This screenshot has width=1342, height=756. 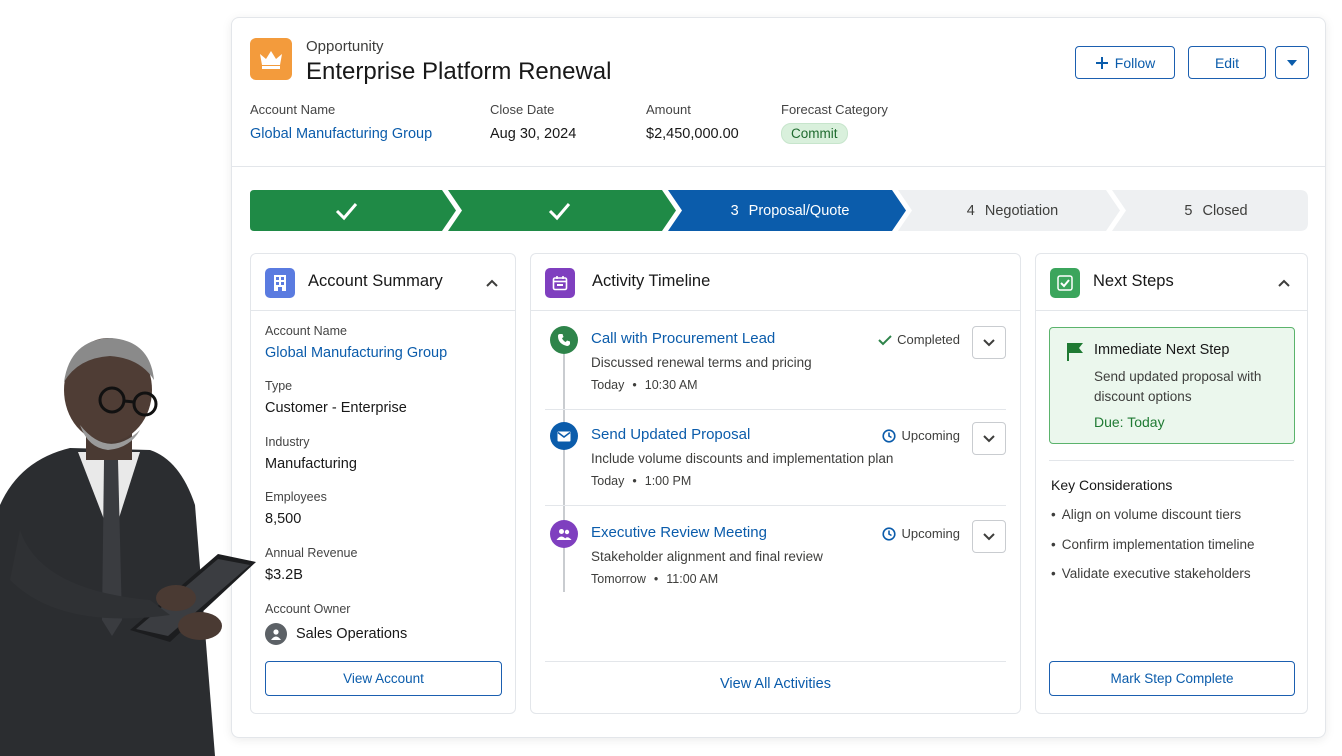 I want to click on field-value: $3.2B, so click(x=284, y=575).